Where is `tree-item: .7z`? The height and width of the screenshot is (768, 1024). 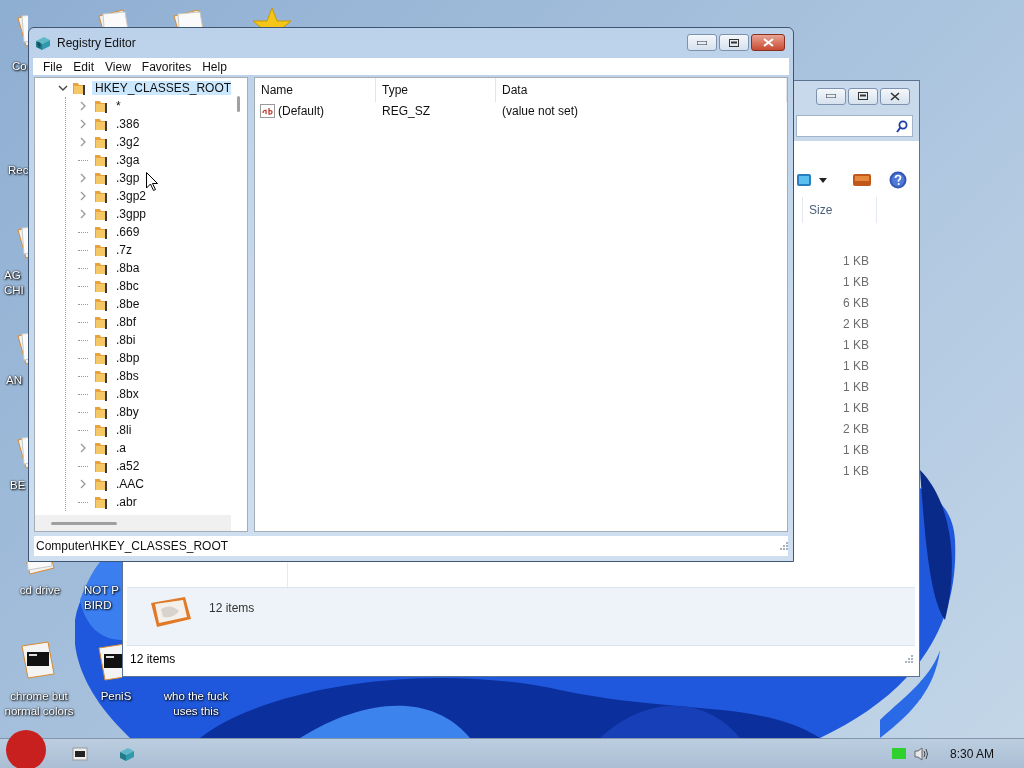
tree-item: .7z is located at coordinates (124, 250).